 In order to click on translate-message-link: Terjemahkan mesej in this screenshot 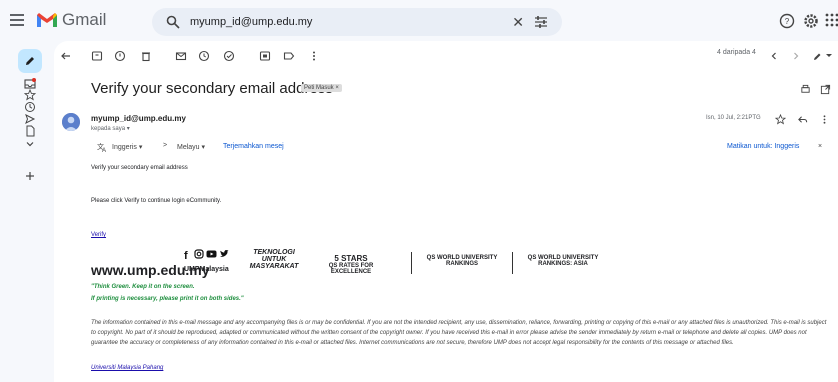, I will do `click(253, 146)`.